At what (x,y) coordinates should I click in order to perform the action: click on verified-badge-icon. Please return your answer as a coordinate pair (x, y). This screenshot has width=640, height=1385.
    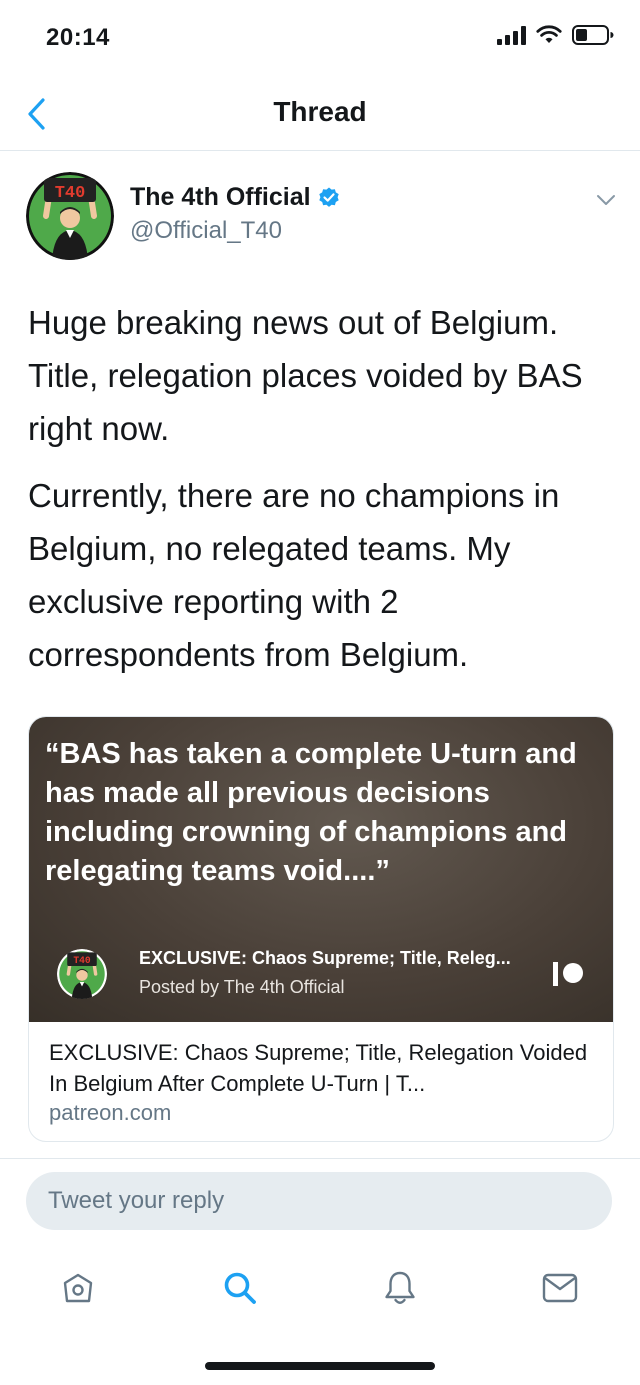
    Looking at the image, I should click on (328, 197).